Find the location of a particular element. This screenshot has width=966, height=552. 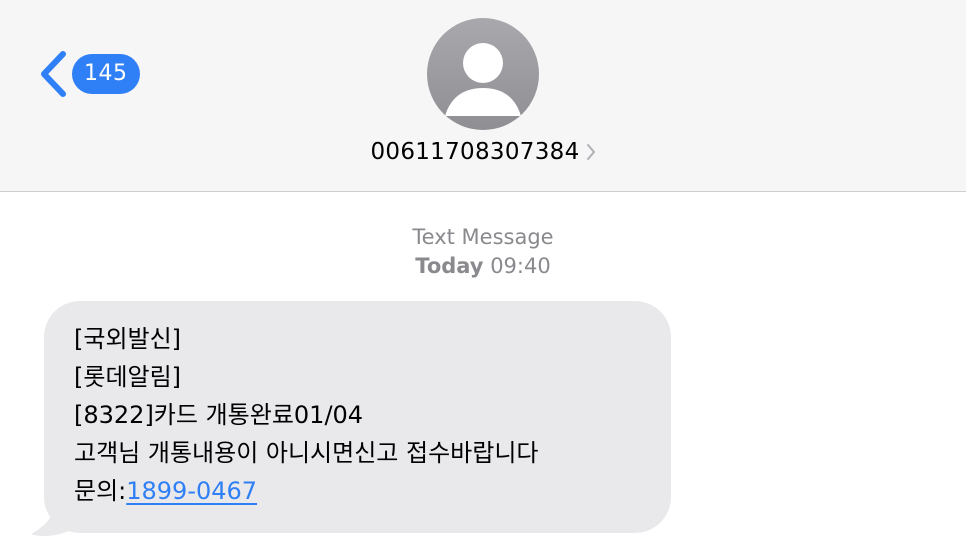

person-silhouette-icon is located at coordinates (483, 79).